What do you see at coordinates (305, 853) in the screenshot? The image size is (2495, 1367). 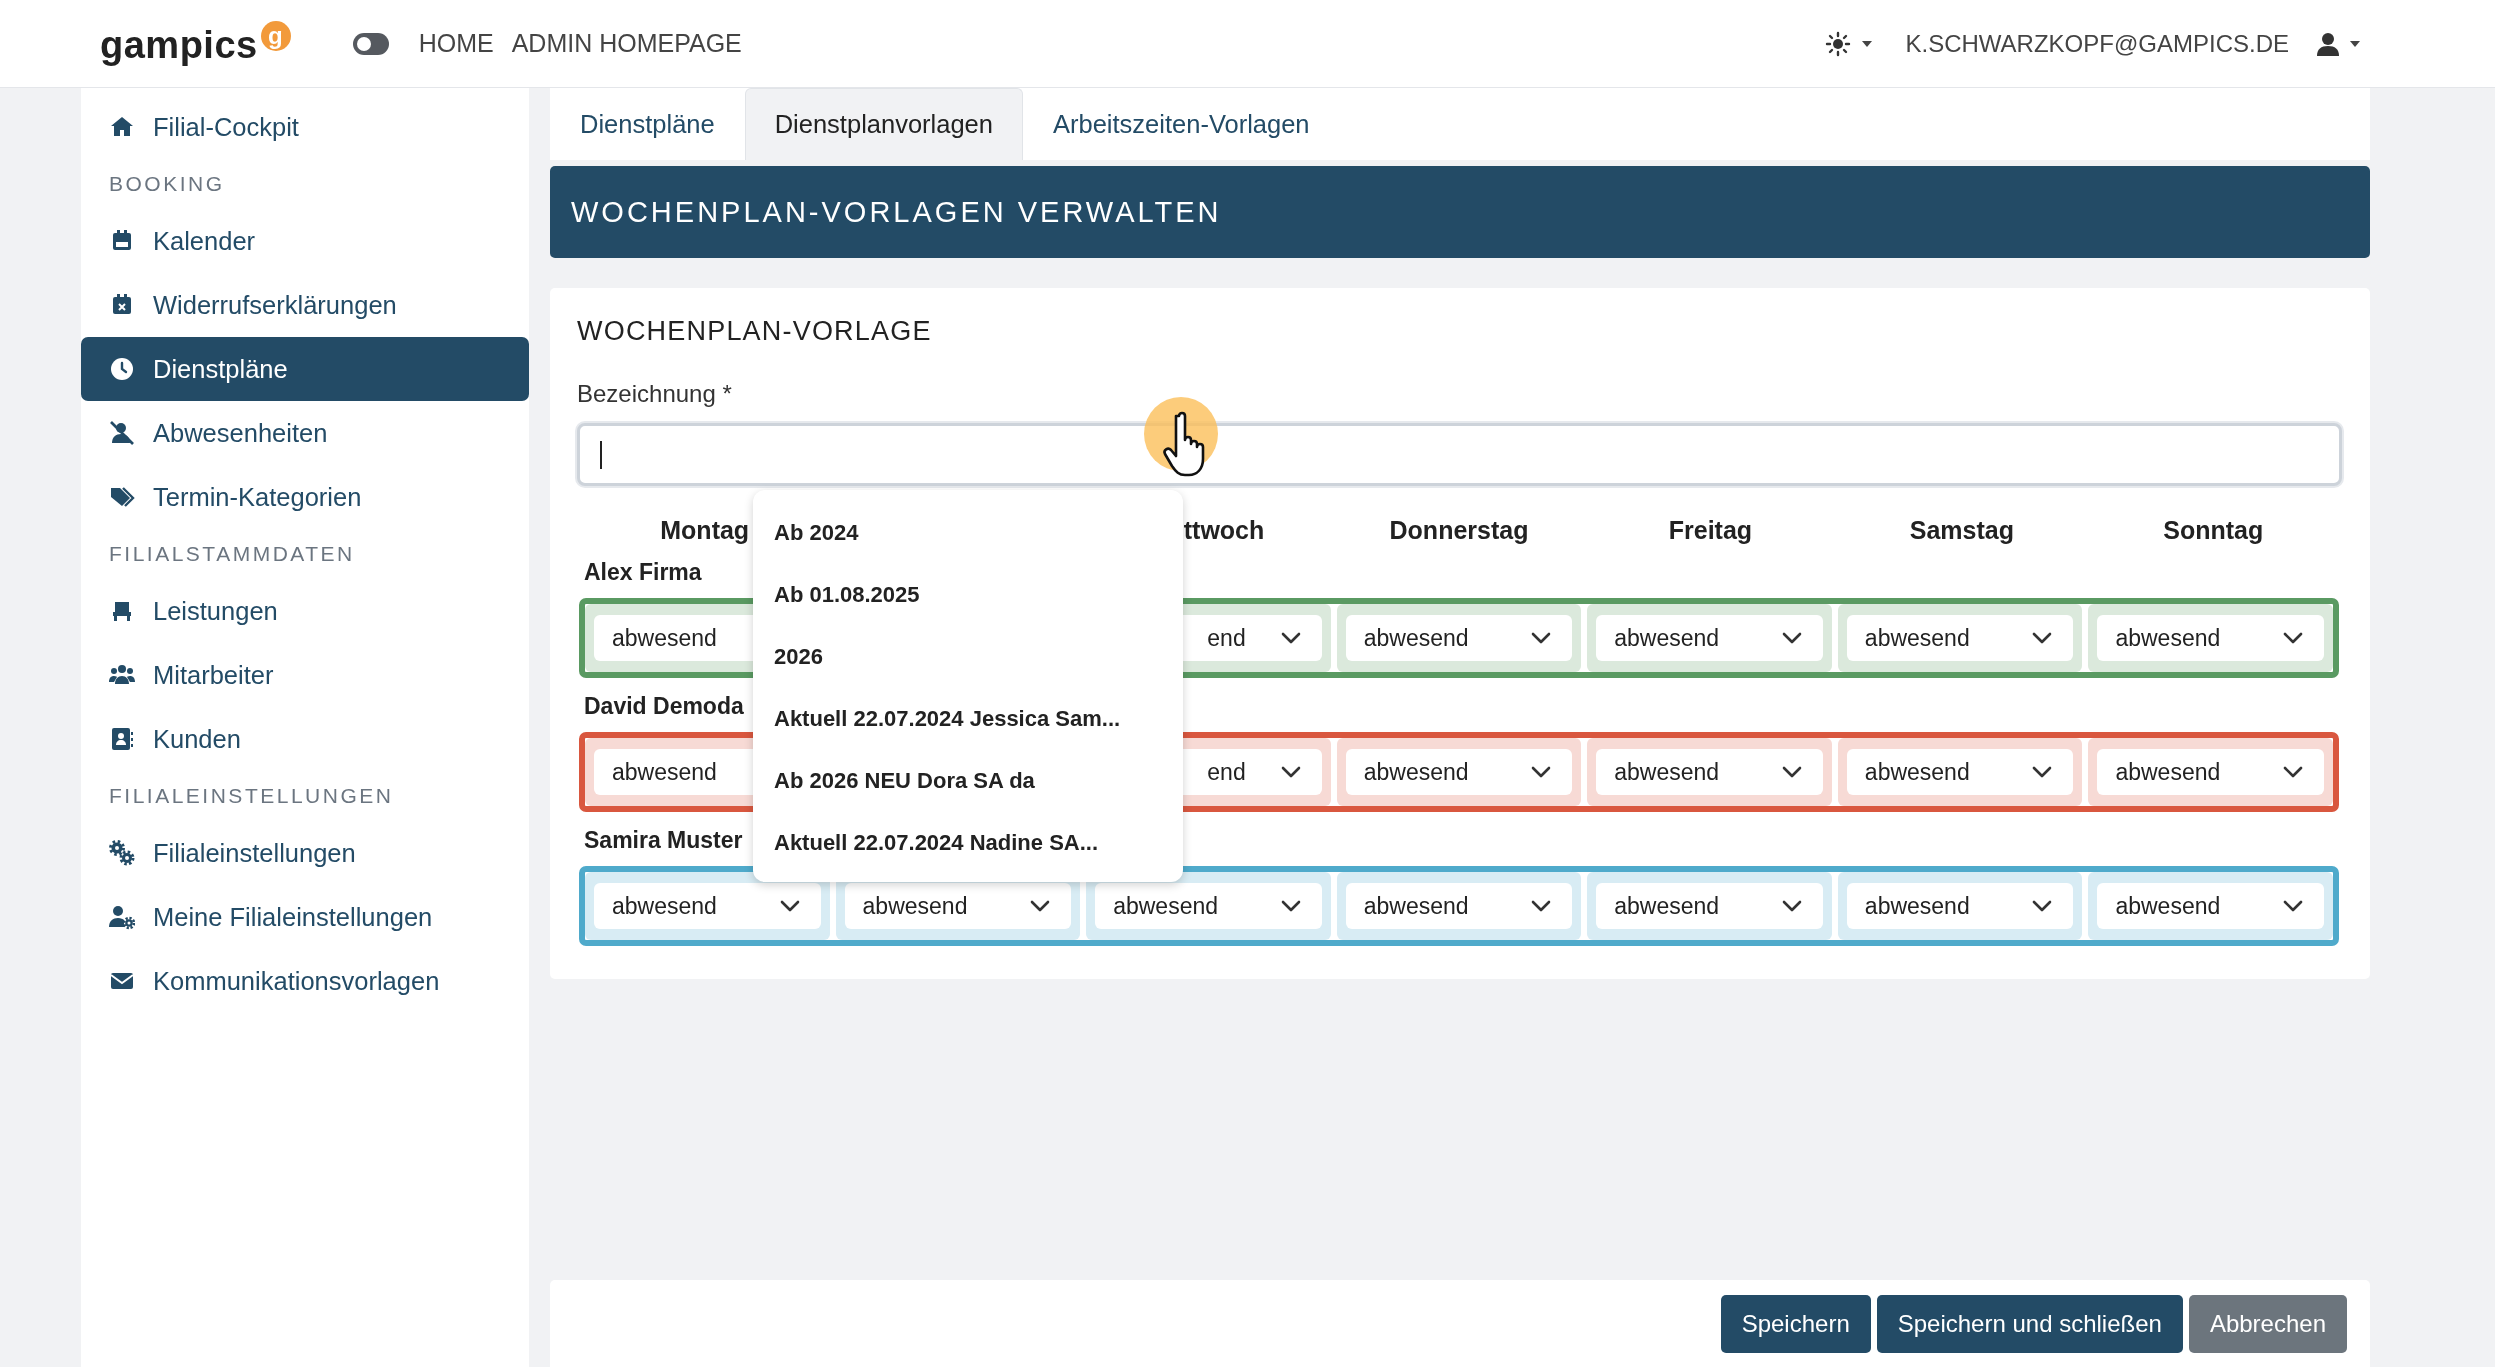 I see `sidebar-item: Filialeinstellungen` at bounding box center [305, 853].